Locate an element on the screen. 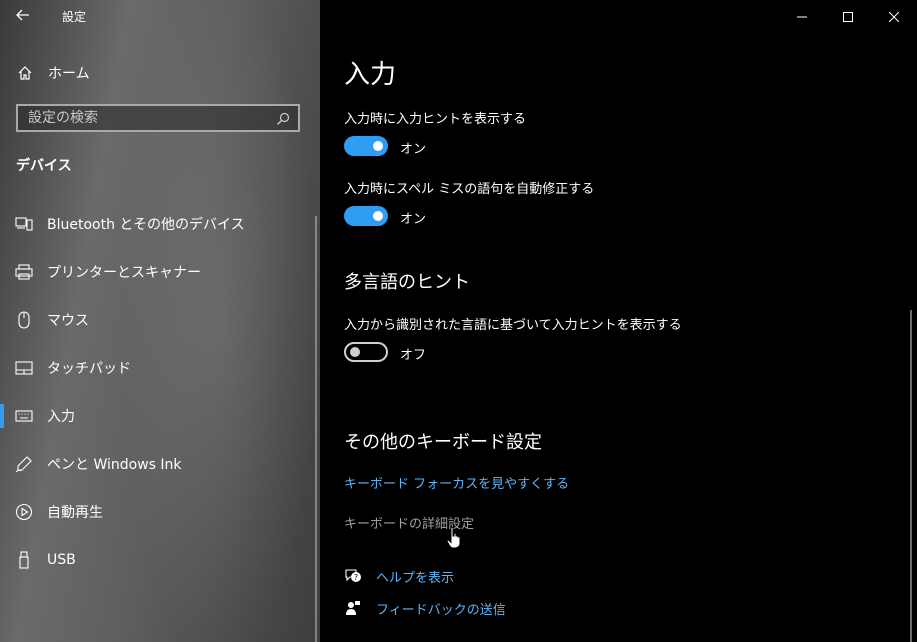  window-controls is located at coordinates (848, 16).